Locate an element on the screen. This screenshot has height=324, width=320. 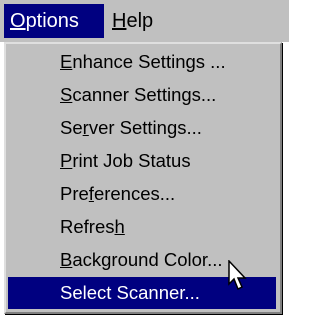
access-key: P is located at coordinates (66, 160).